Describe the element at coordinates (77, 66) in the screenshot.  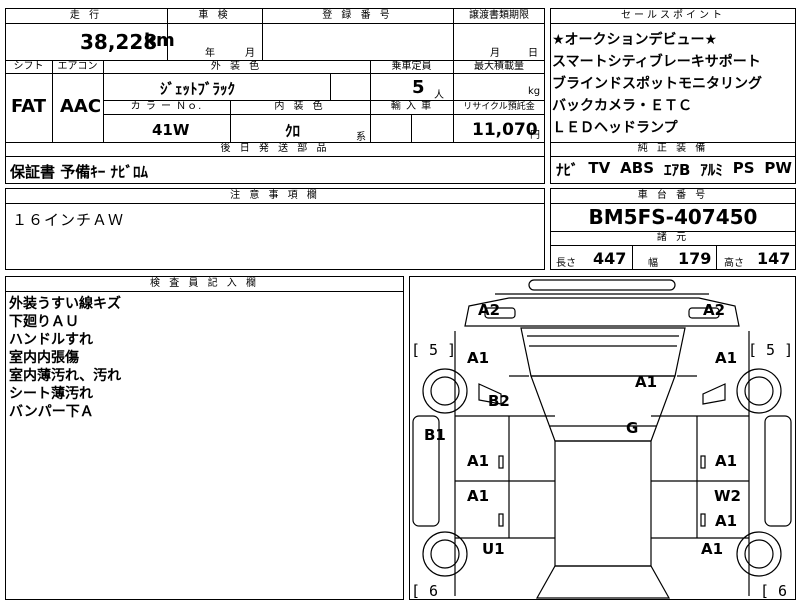
I see `aircon-header: エアコン` at that location.